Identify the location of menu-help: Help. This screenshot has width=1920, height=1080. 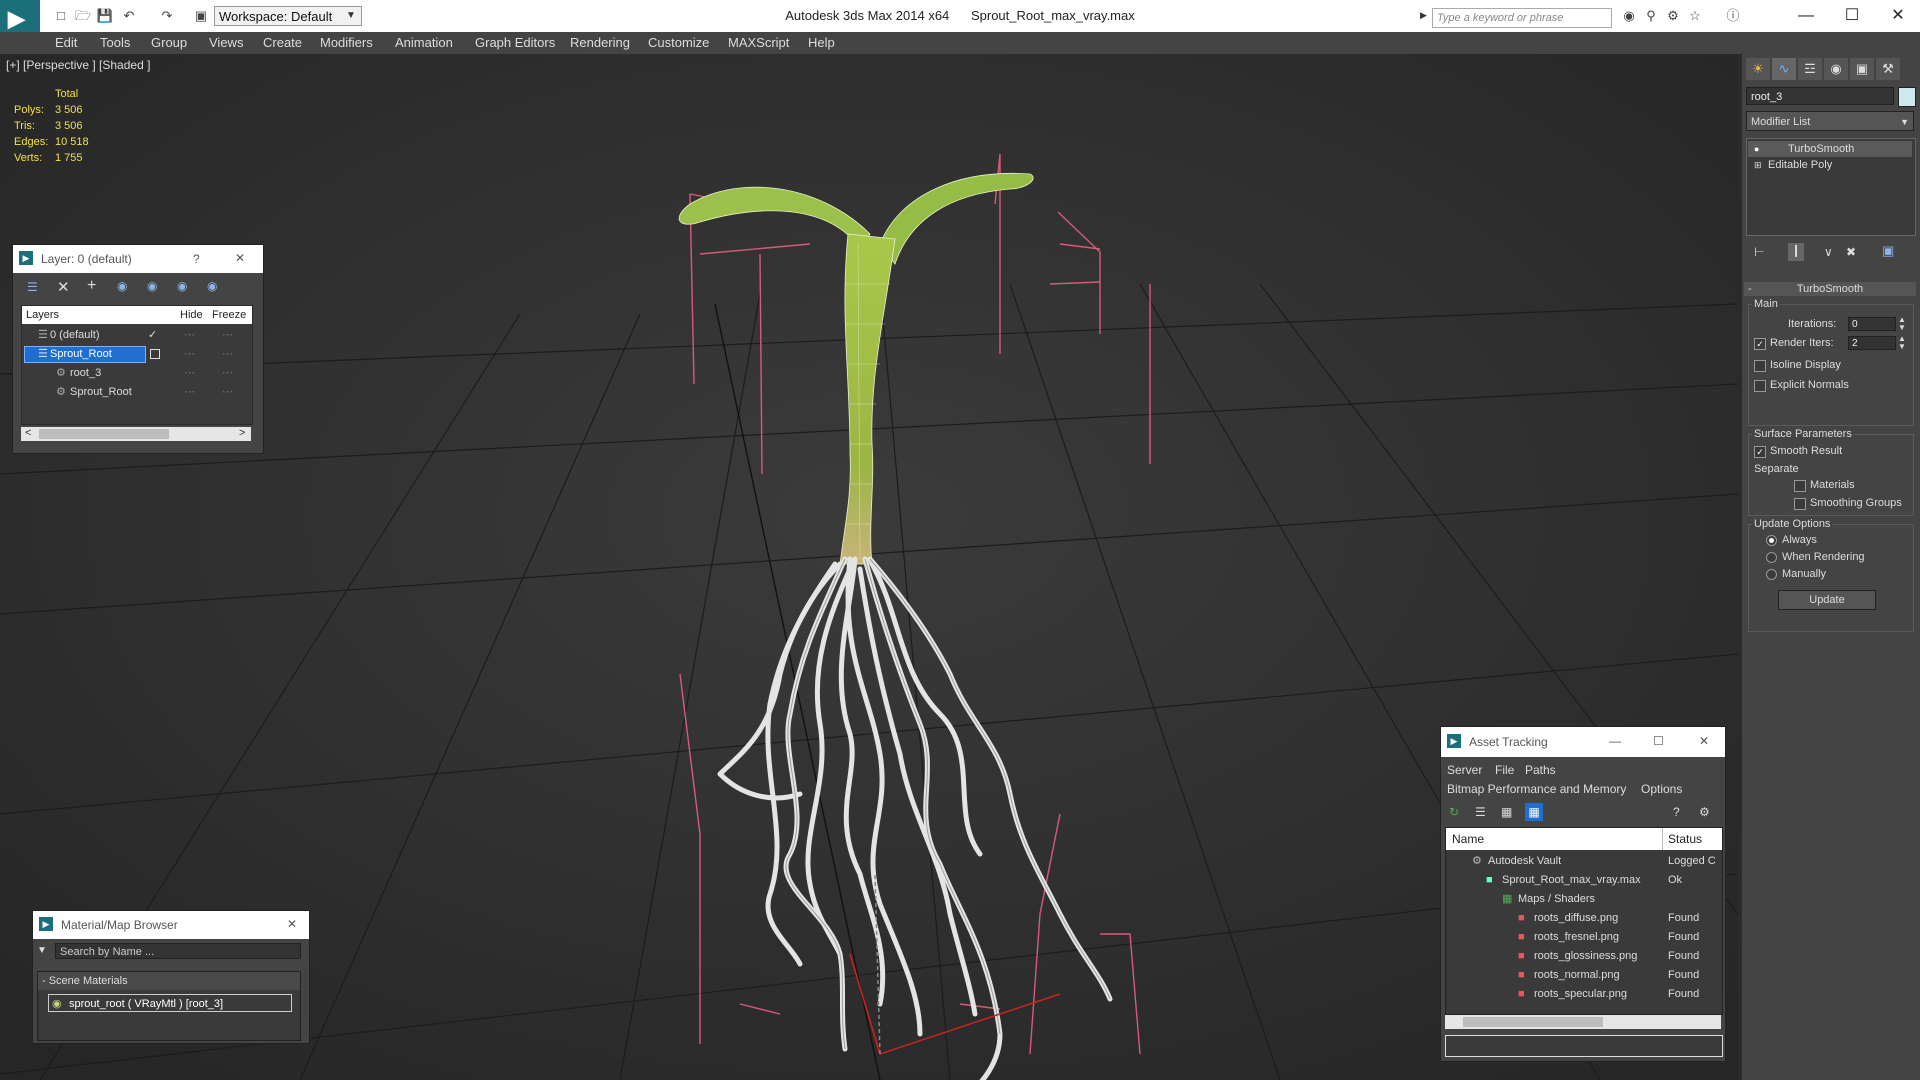
(821, 42).